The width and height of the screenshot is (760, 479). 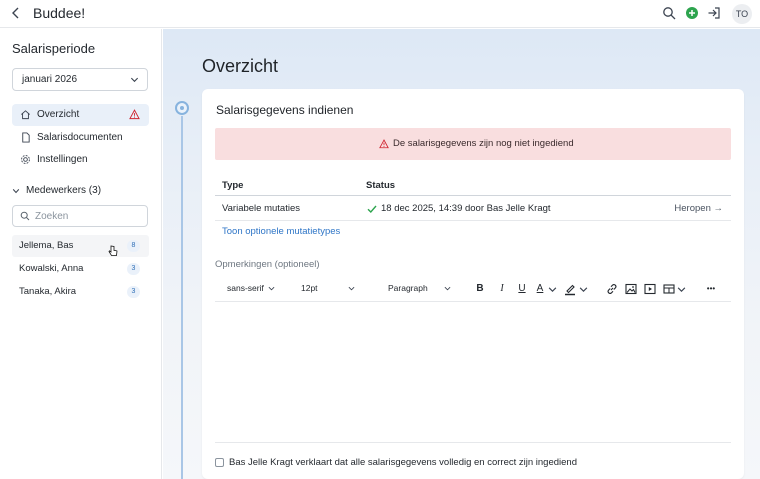 I want to click on sidebar-item-label: Instellingen, so click(x=62, y=159).